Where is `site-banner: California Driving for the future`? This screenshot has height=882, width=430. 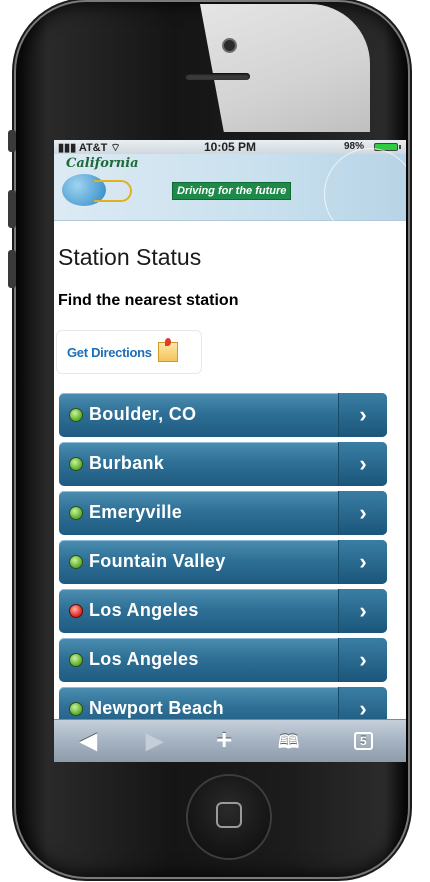 site-banner: California Driving for the future is located at coordinates (230, 194).